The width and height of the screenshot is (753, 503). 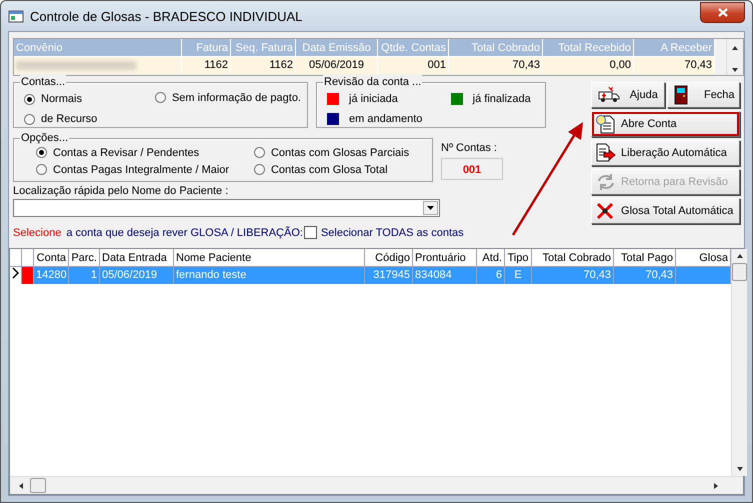 I want to click on table-cell: 14280, so click(x=51, y=275).